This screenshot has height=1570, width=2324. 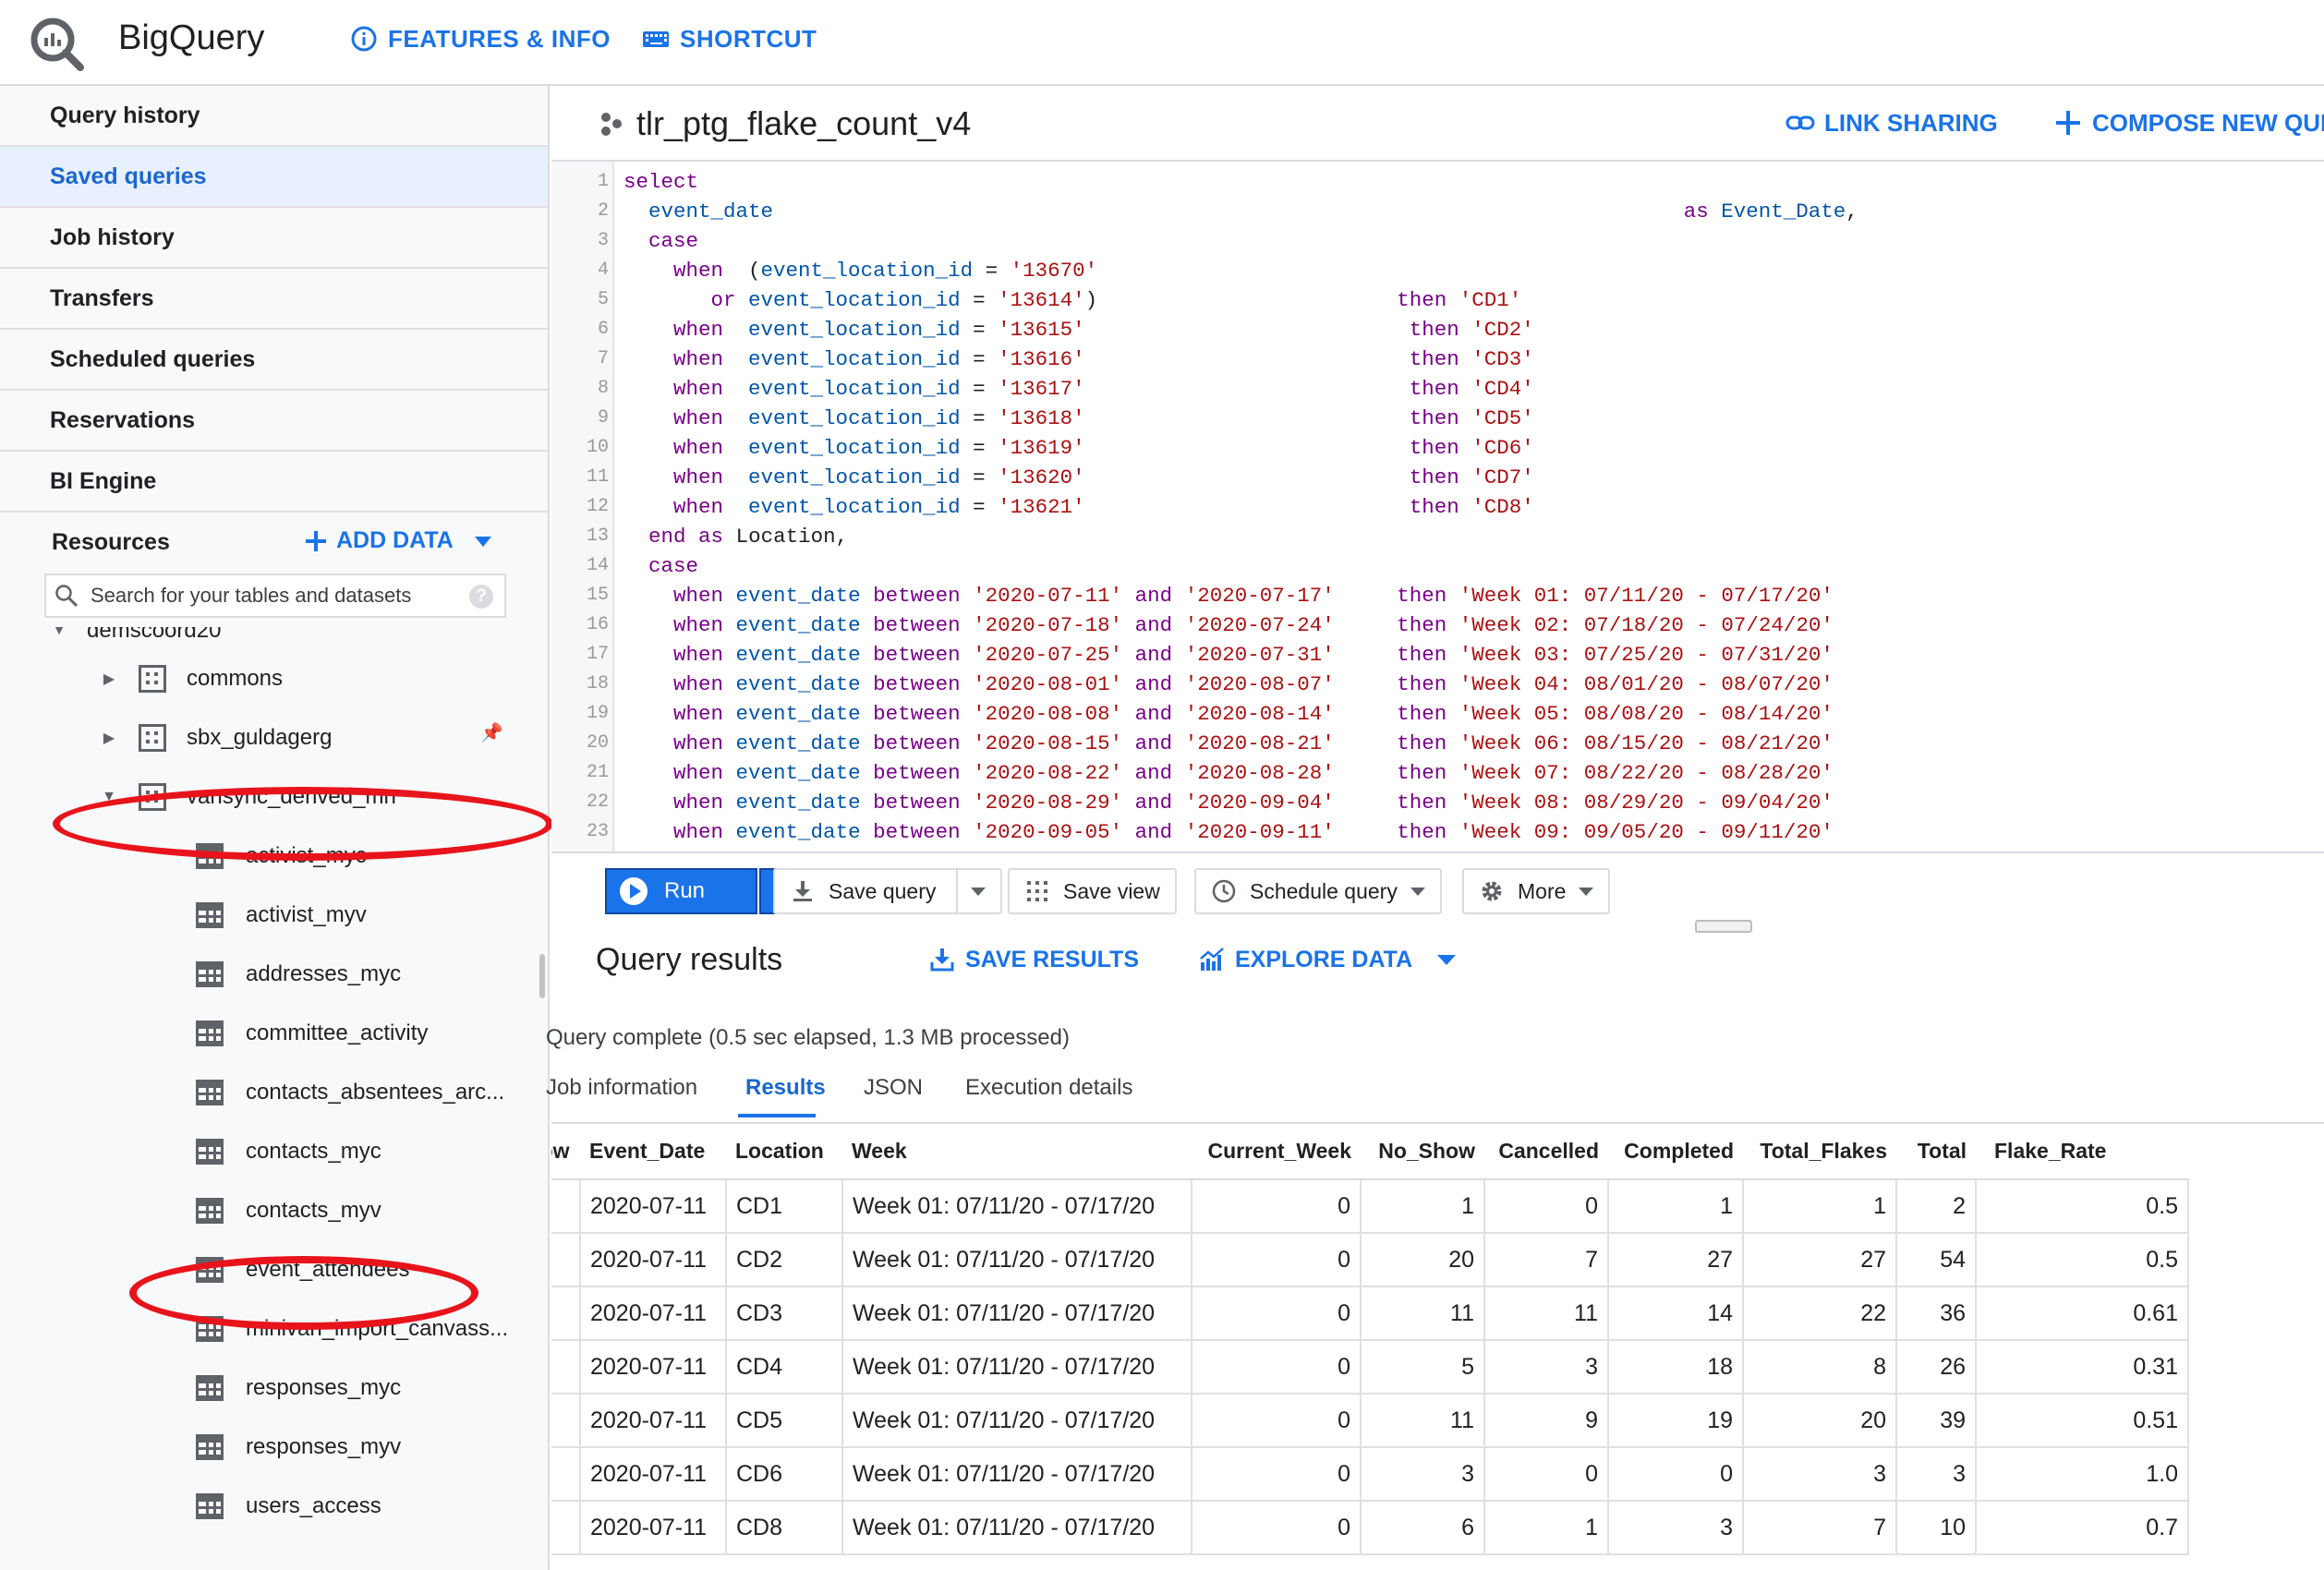 I want to click on table-cell: 0, so click(x=1276, y=1367).